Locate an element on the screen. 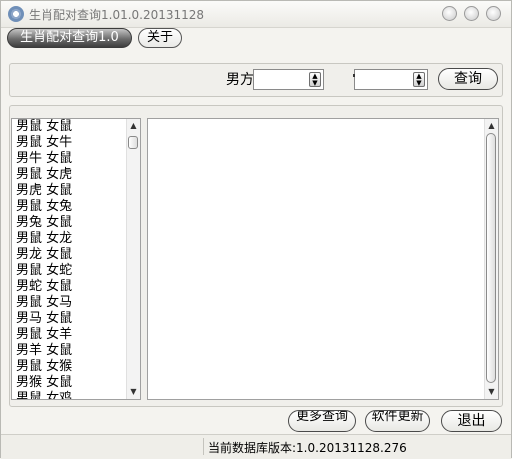  list-item: 男虎 女鼠 is located at coordinates (44, 191).